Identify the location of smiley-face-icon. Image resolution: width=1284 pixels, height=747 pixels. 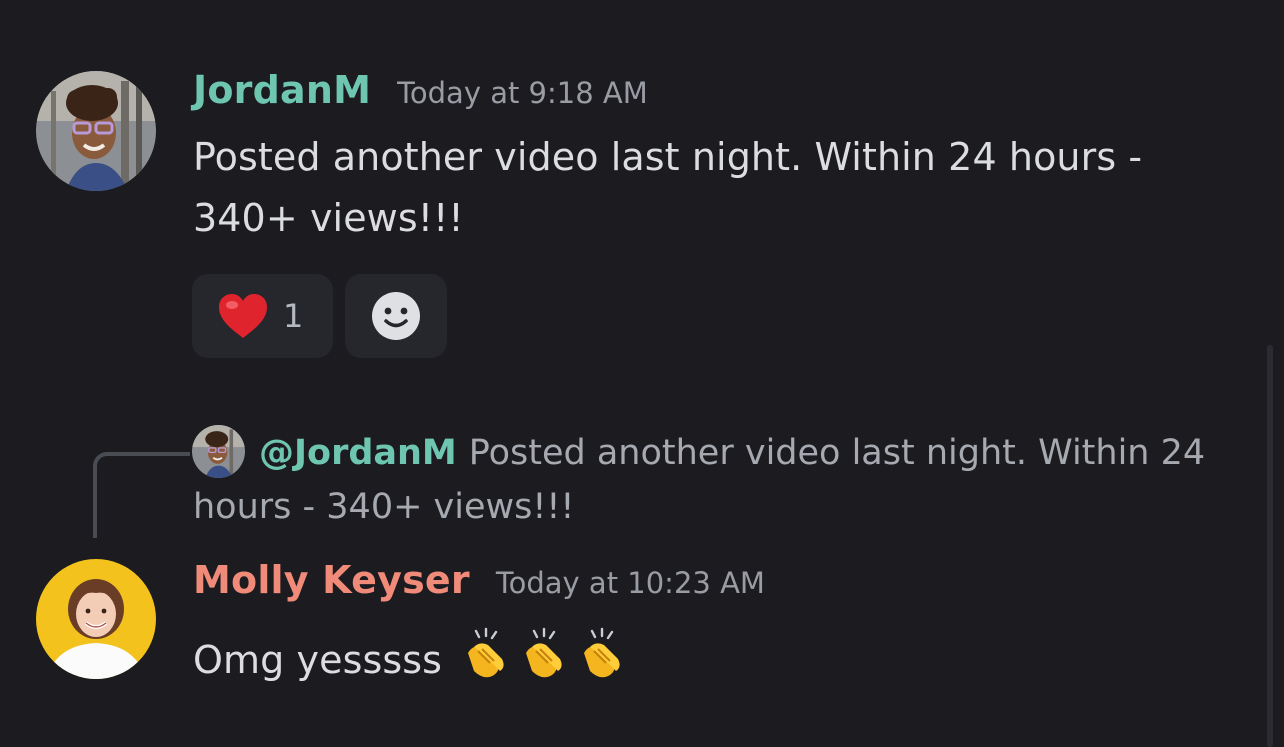
(396, 316).